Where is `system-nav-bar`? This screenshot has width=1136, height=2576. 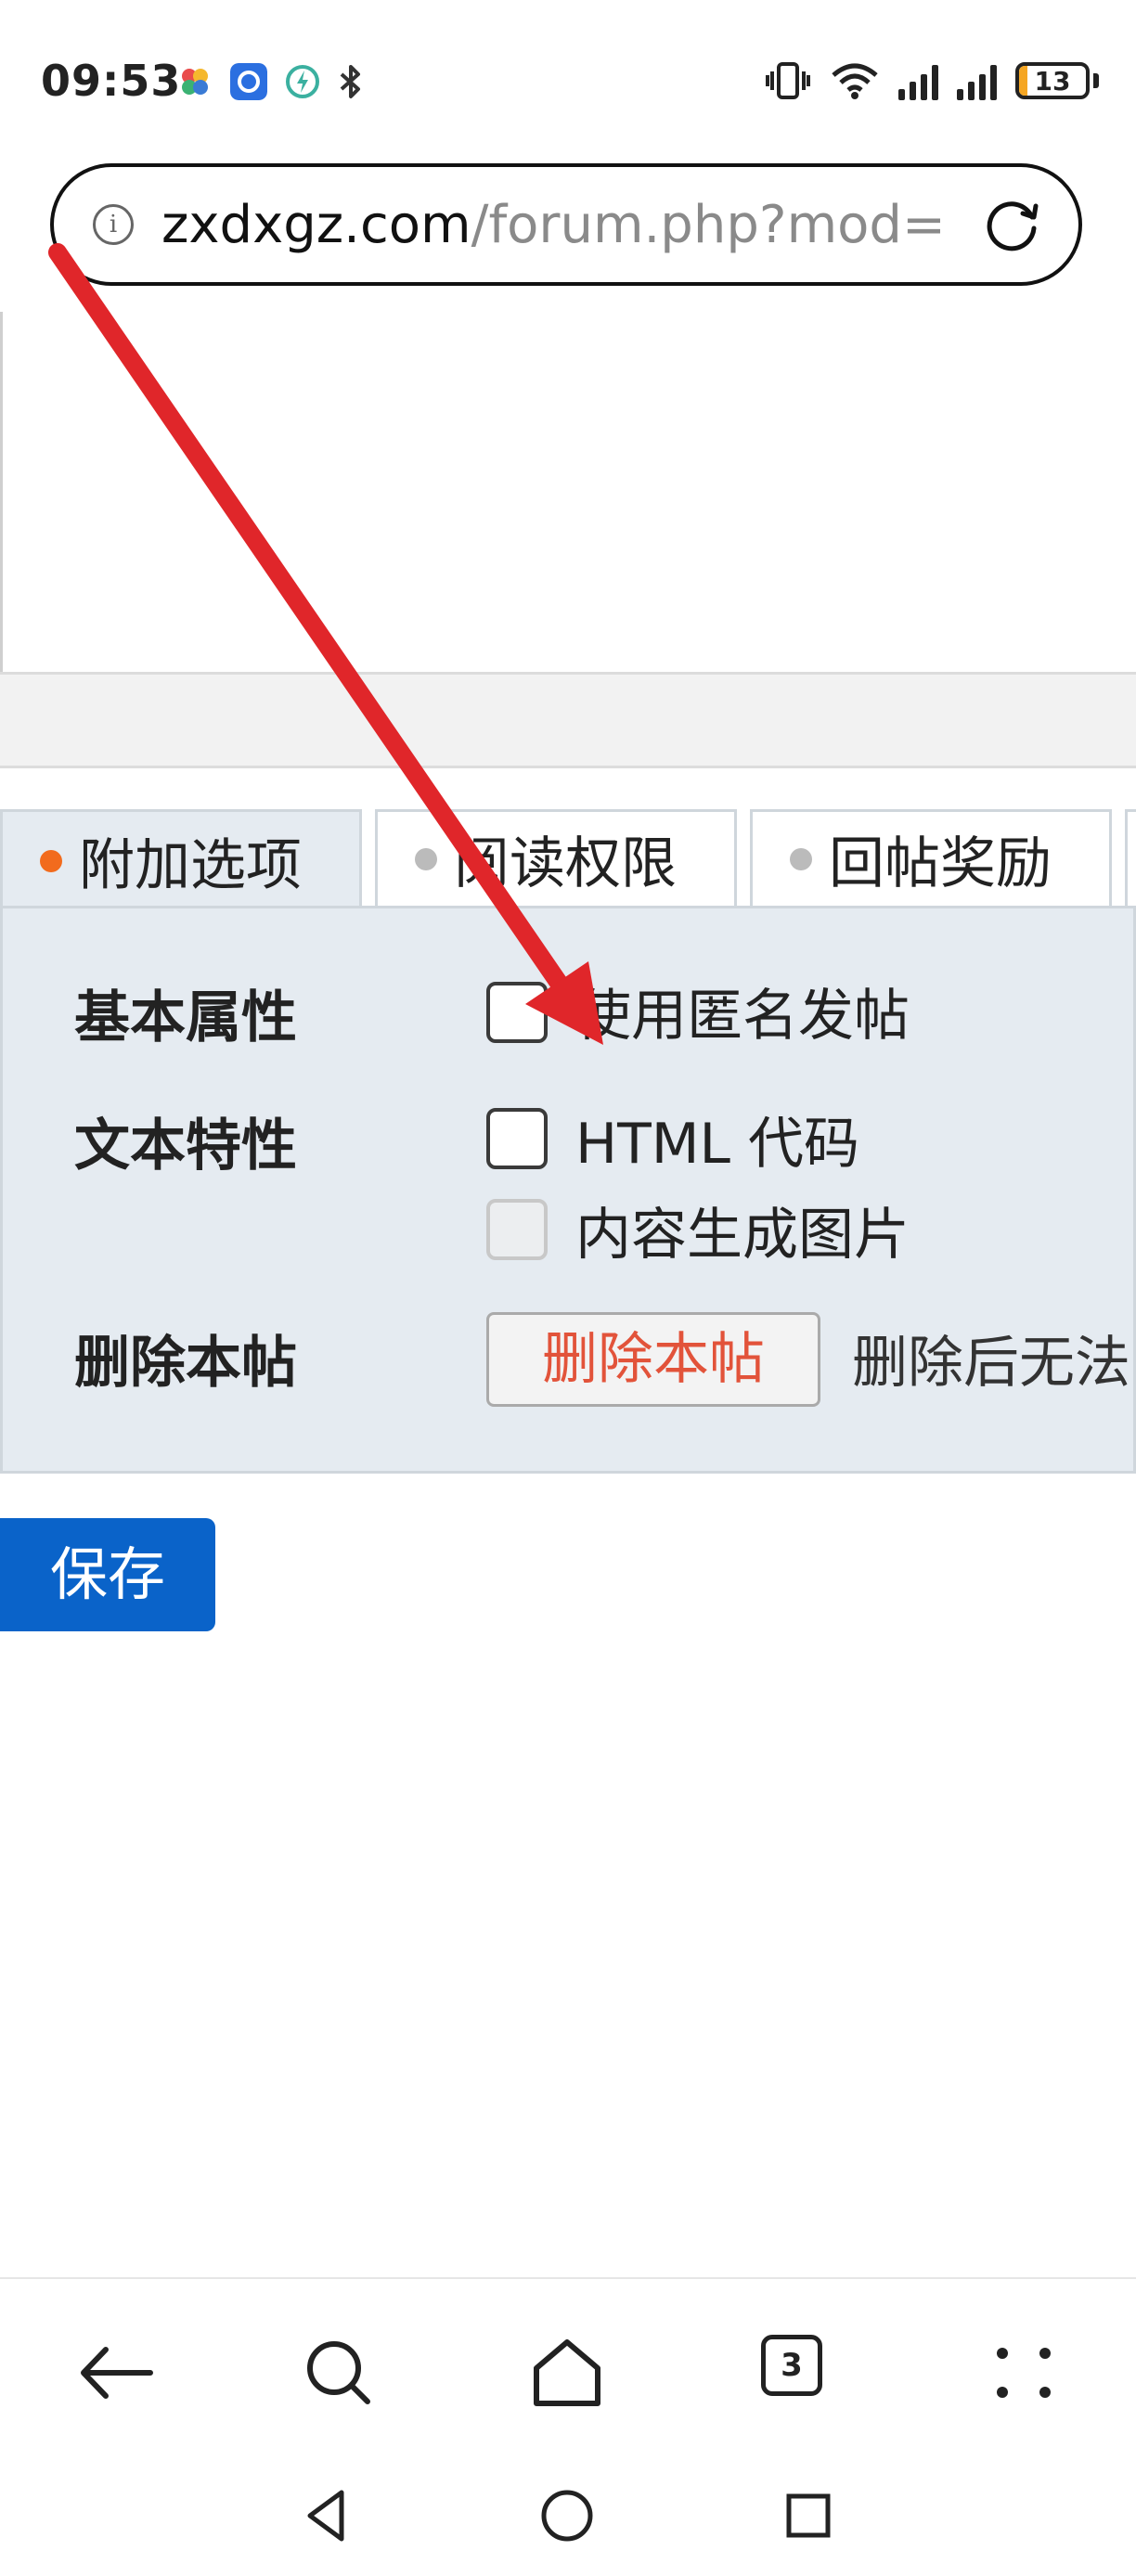
system-nav-bar is located at coordinates (568, 2517).